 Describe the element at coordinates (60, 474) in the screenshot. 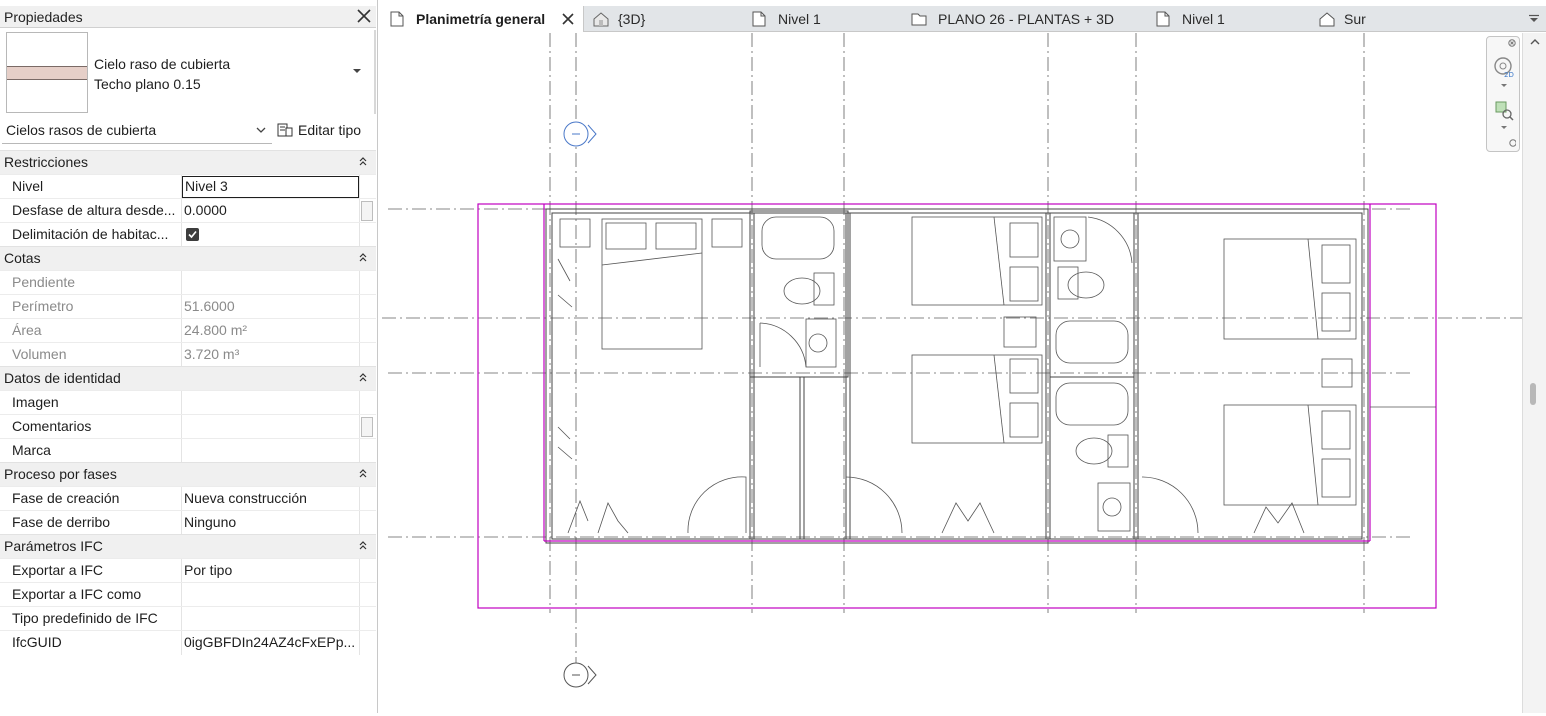

I see `property-group-label: Proceso por fases` at that location.